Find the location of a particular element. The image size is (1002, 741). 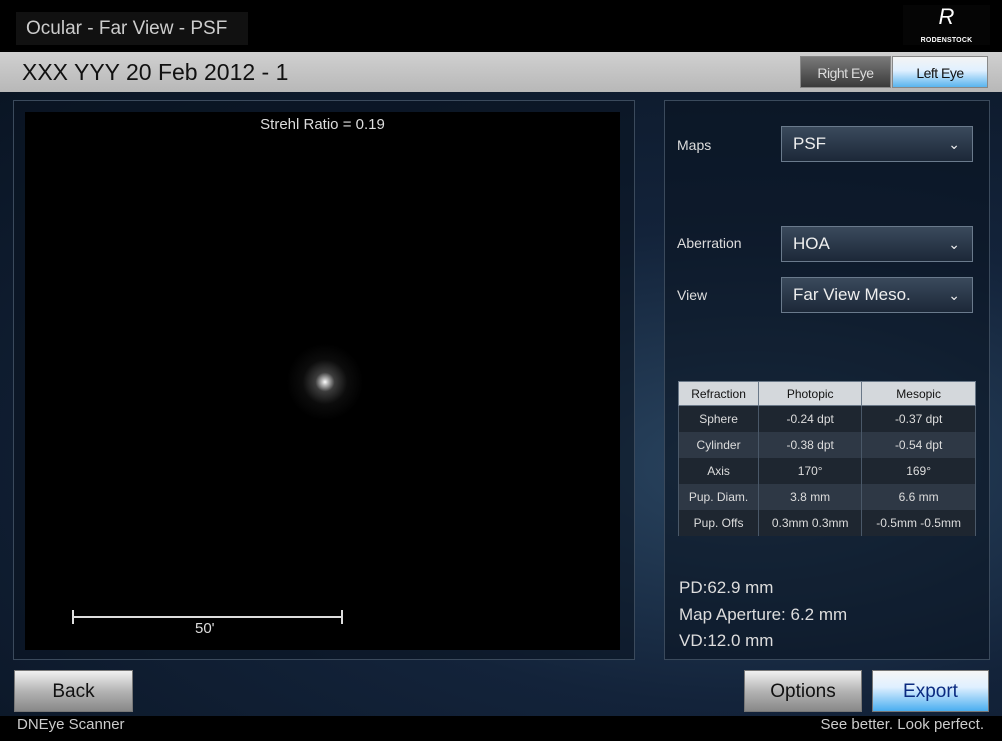

pd-value: PD:62.9 mm is located at coordinates (726, 587).